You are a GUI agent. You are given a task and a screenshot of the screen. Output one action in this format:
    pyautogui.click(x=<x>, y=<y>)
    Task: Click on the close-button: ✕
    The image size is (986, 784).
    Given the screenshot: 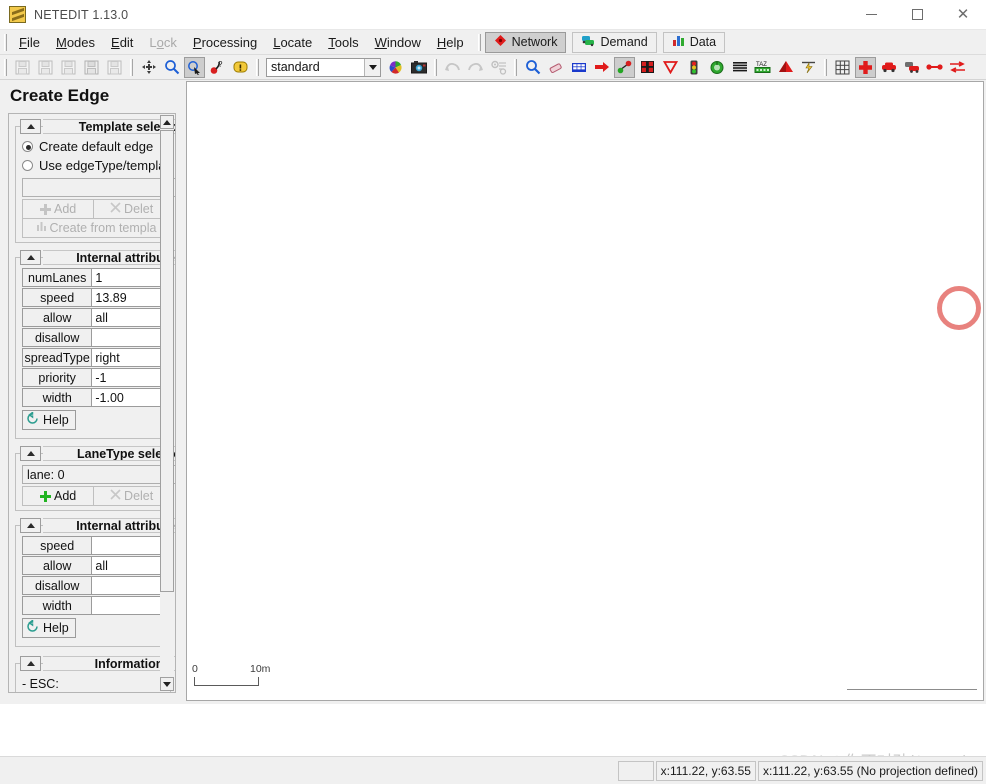 What is the action you would take?
    pyautogui.click(x=963, y=15)
    